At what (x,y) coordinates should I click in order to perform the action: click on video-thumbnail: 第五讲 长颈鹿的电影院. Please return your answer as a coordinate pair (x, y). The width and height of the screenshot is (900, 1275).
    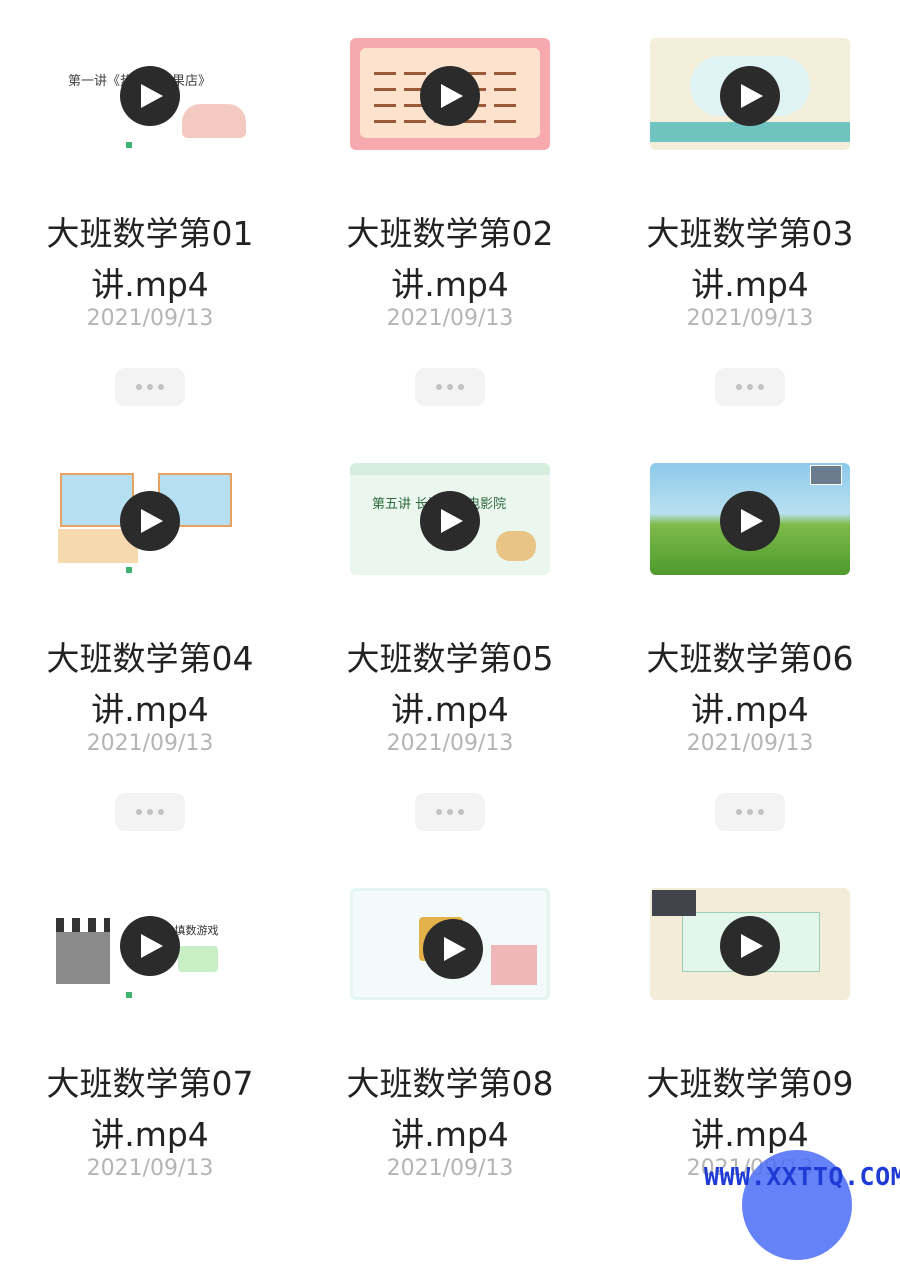
    Looking at the image, I should click on (450, 519).